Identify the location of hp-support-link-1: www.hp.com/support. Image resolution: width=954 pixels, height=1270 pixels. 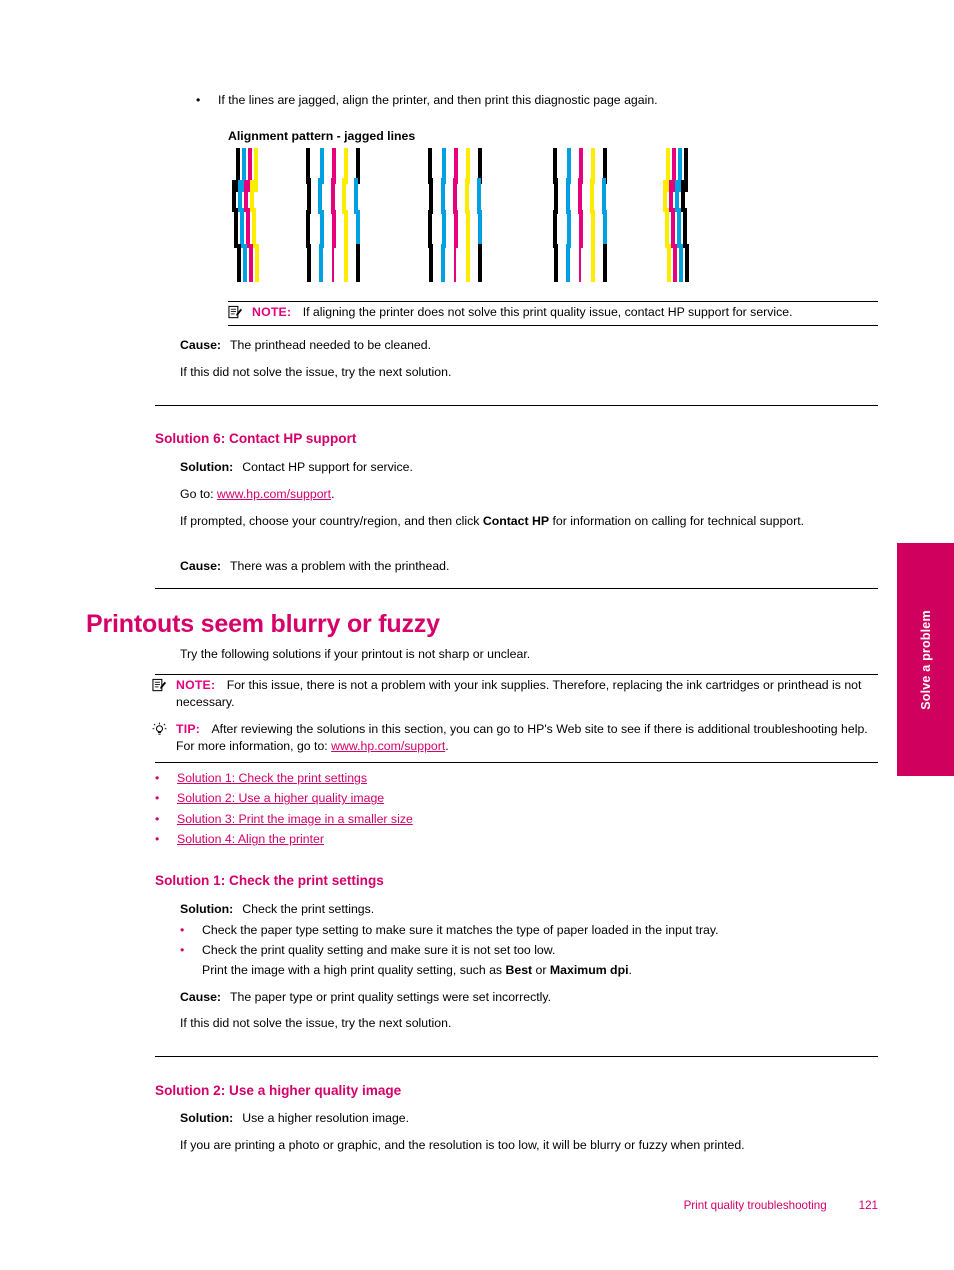
(274, 494).